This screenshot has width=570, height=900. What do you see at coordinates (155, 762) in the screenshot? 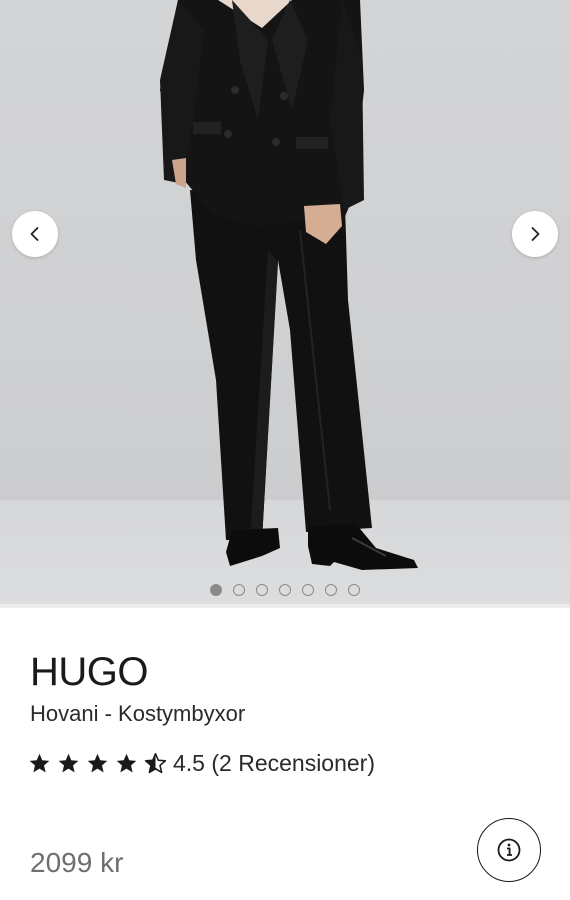
I see `star-half-icon` at bounding box center [155, 762].